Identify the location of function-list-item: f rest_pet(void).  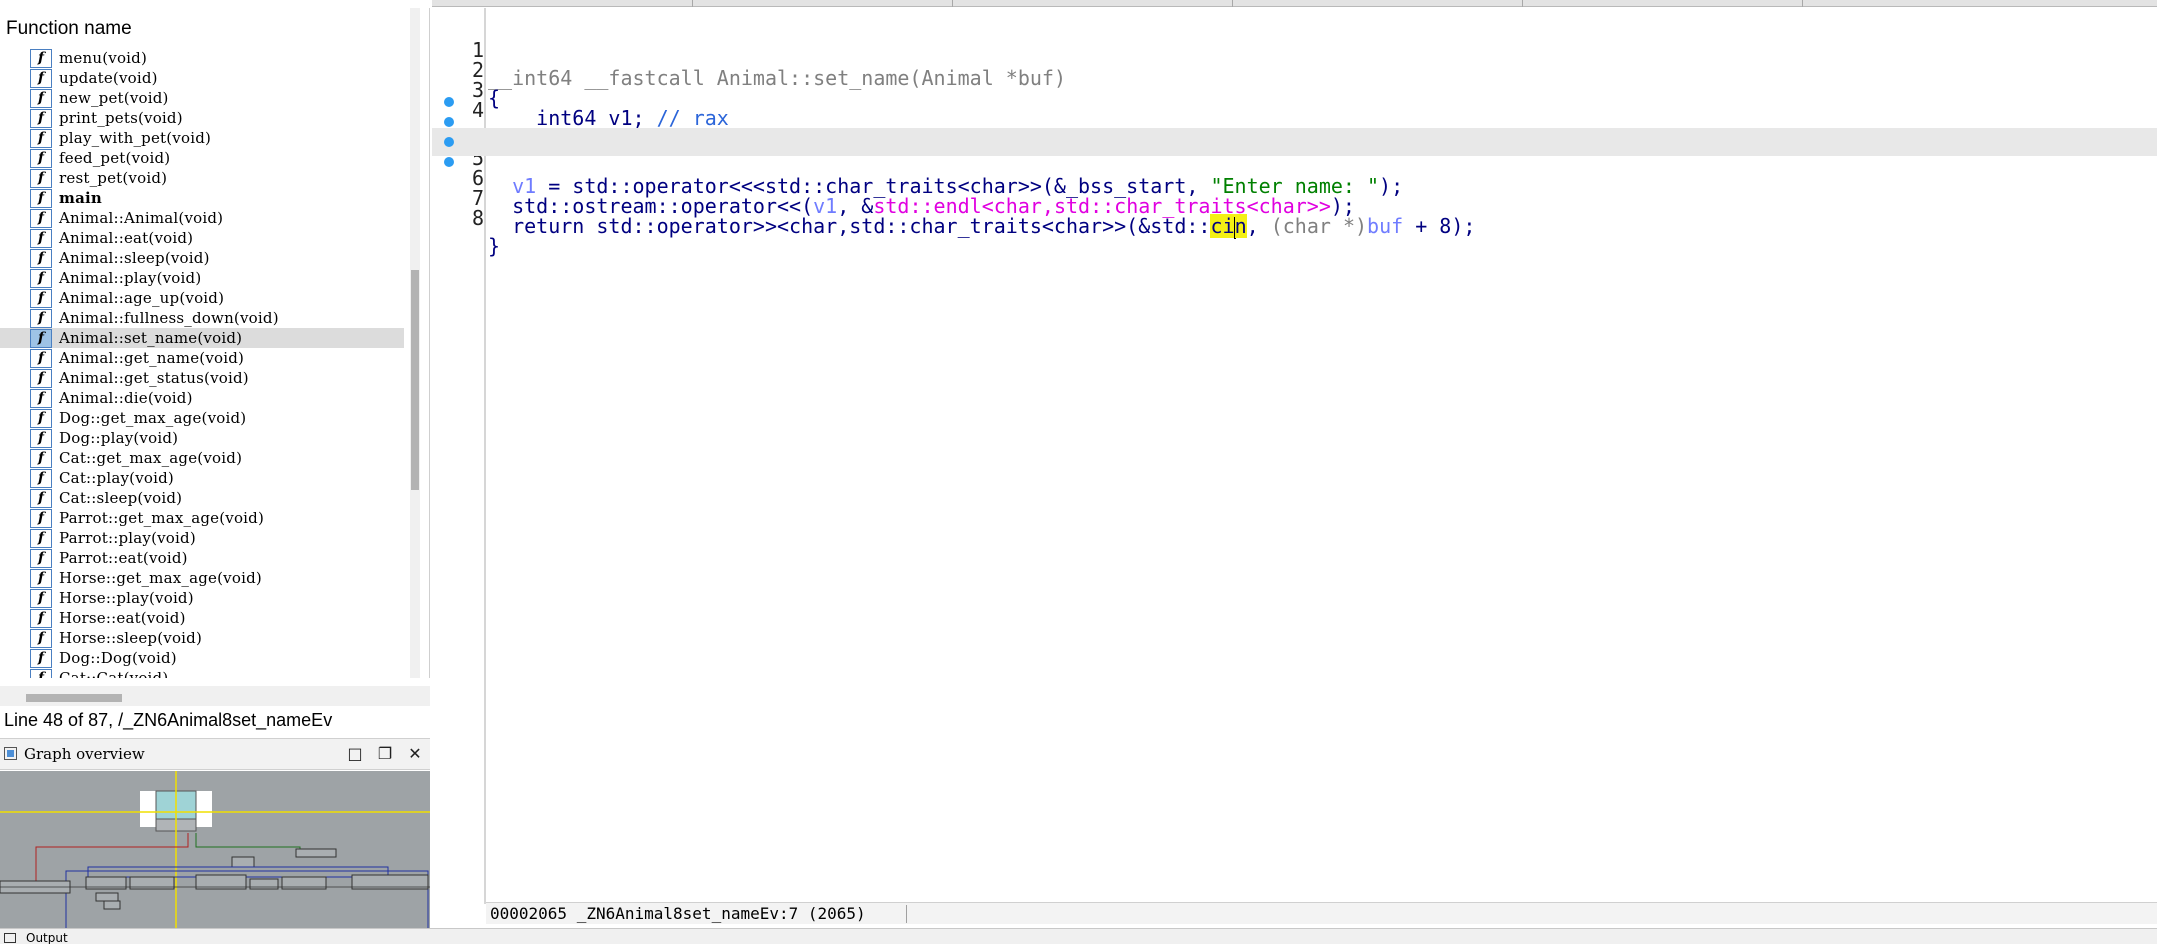
(202, 178).